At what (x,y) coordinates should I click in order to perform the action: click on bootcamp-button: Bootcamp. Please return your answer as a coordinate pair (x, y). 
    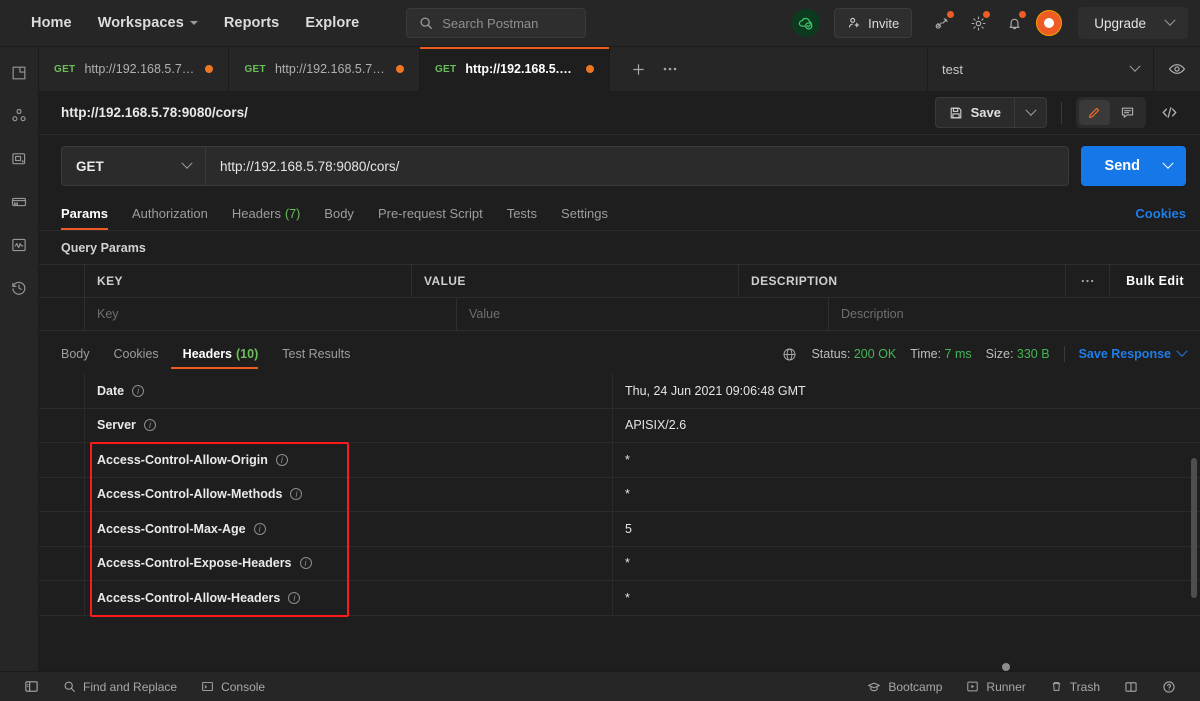
    Looking at the image, I should click on (904, 687).